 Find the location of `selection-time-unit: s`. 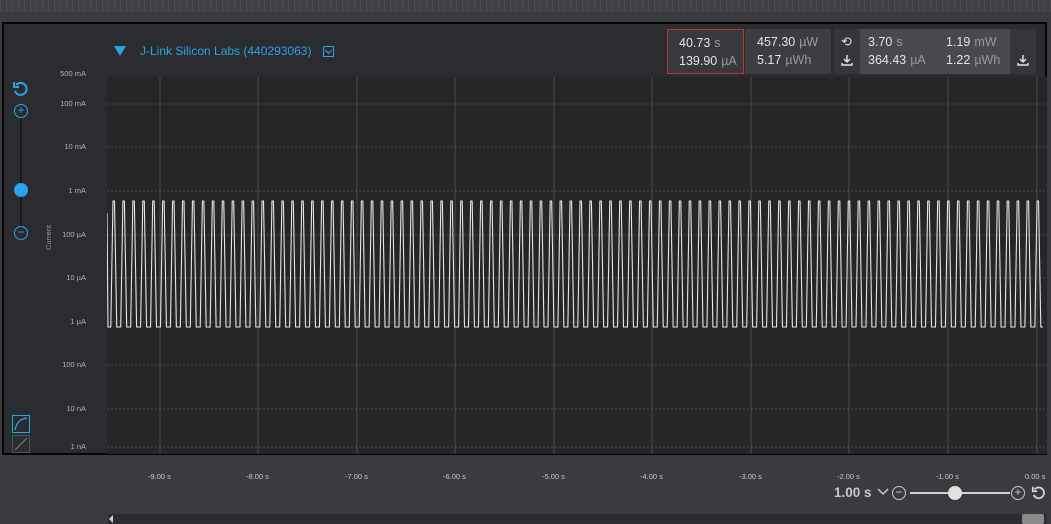

selection-time-unit: s is located at coordinates (717, 43).